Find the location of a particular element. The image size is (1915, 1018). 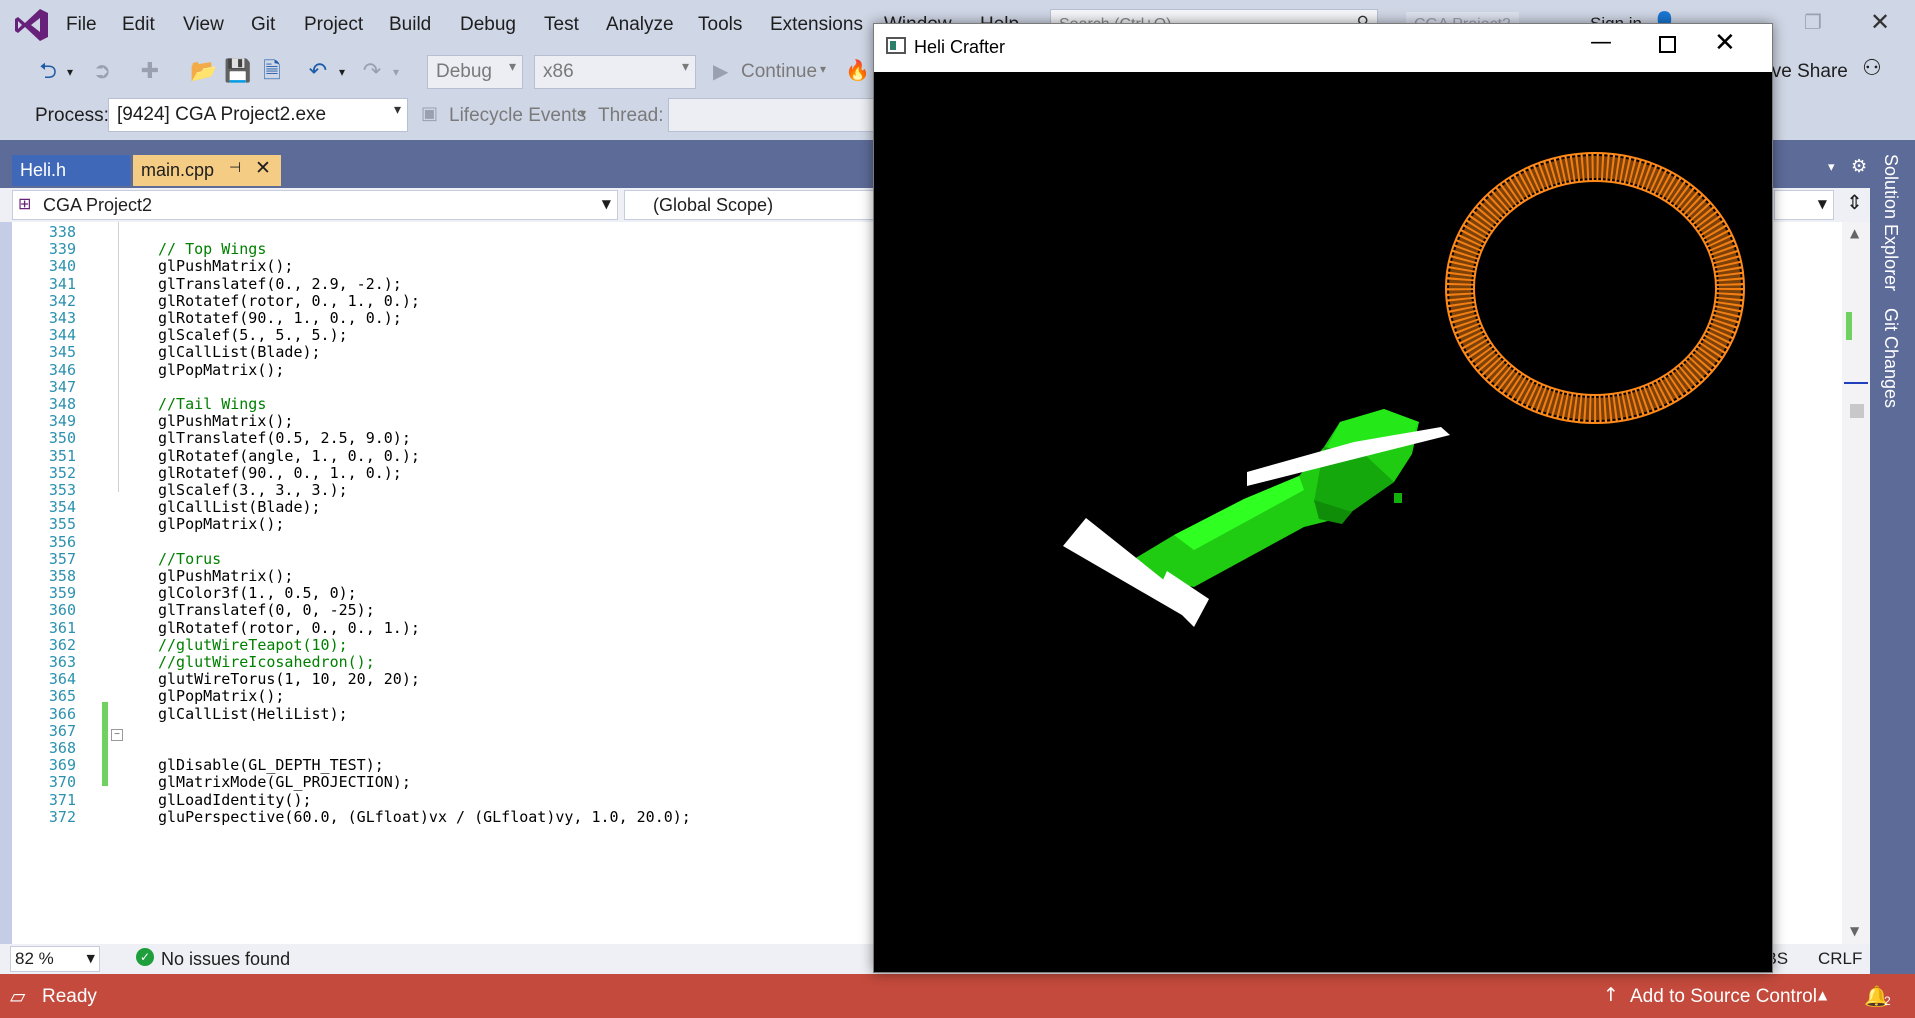

process-select: [9424] CGA Project2.exe ▾ is located at coordinates (258, 115).